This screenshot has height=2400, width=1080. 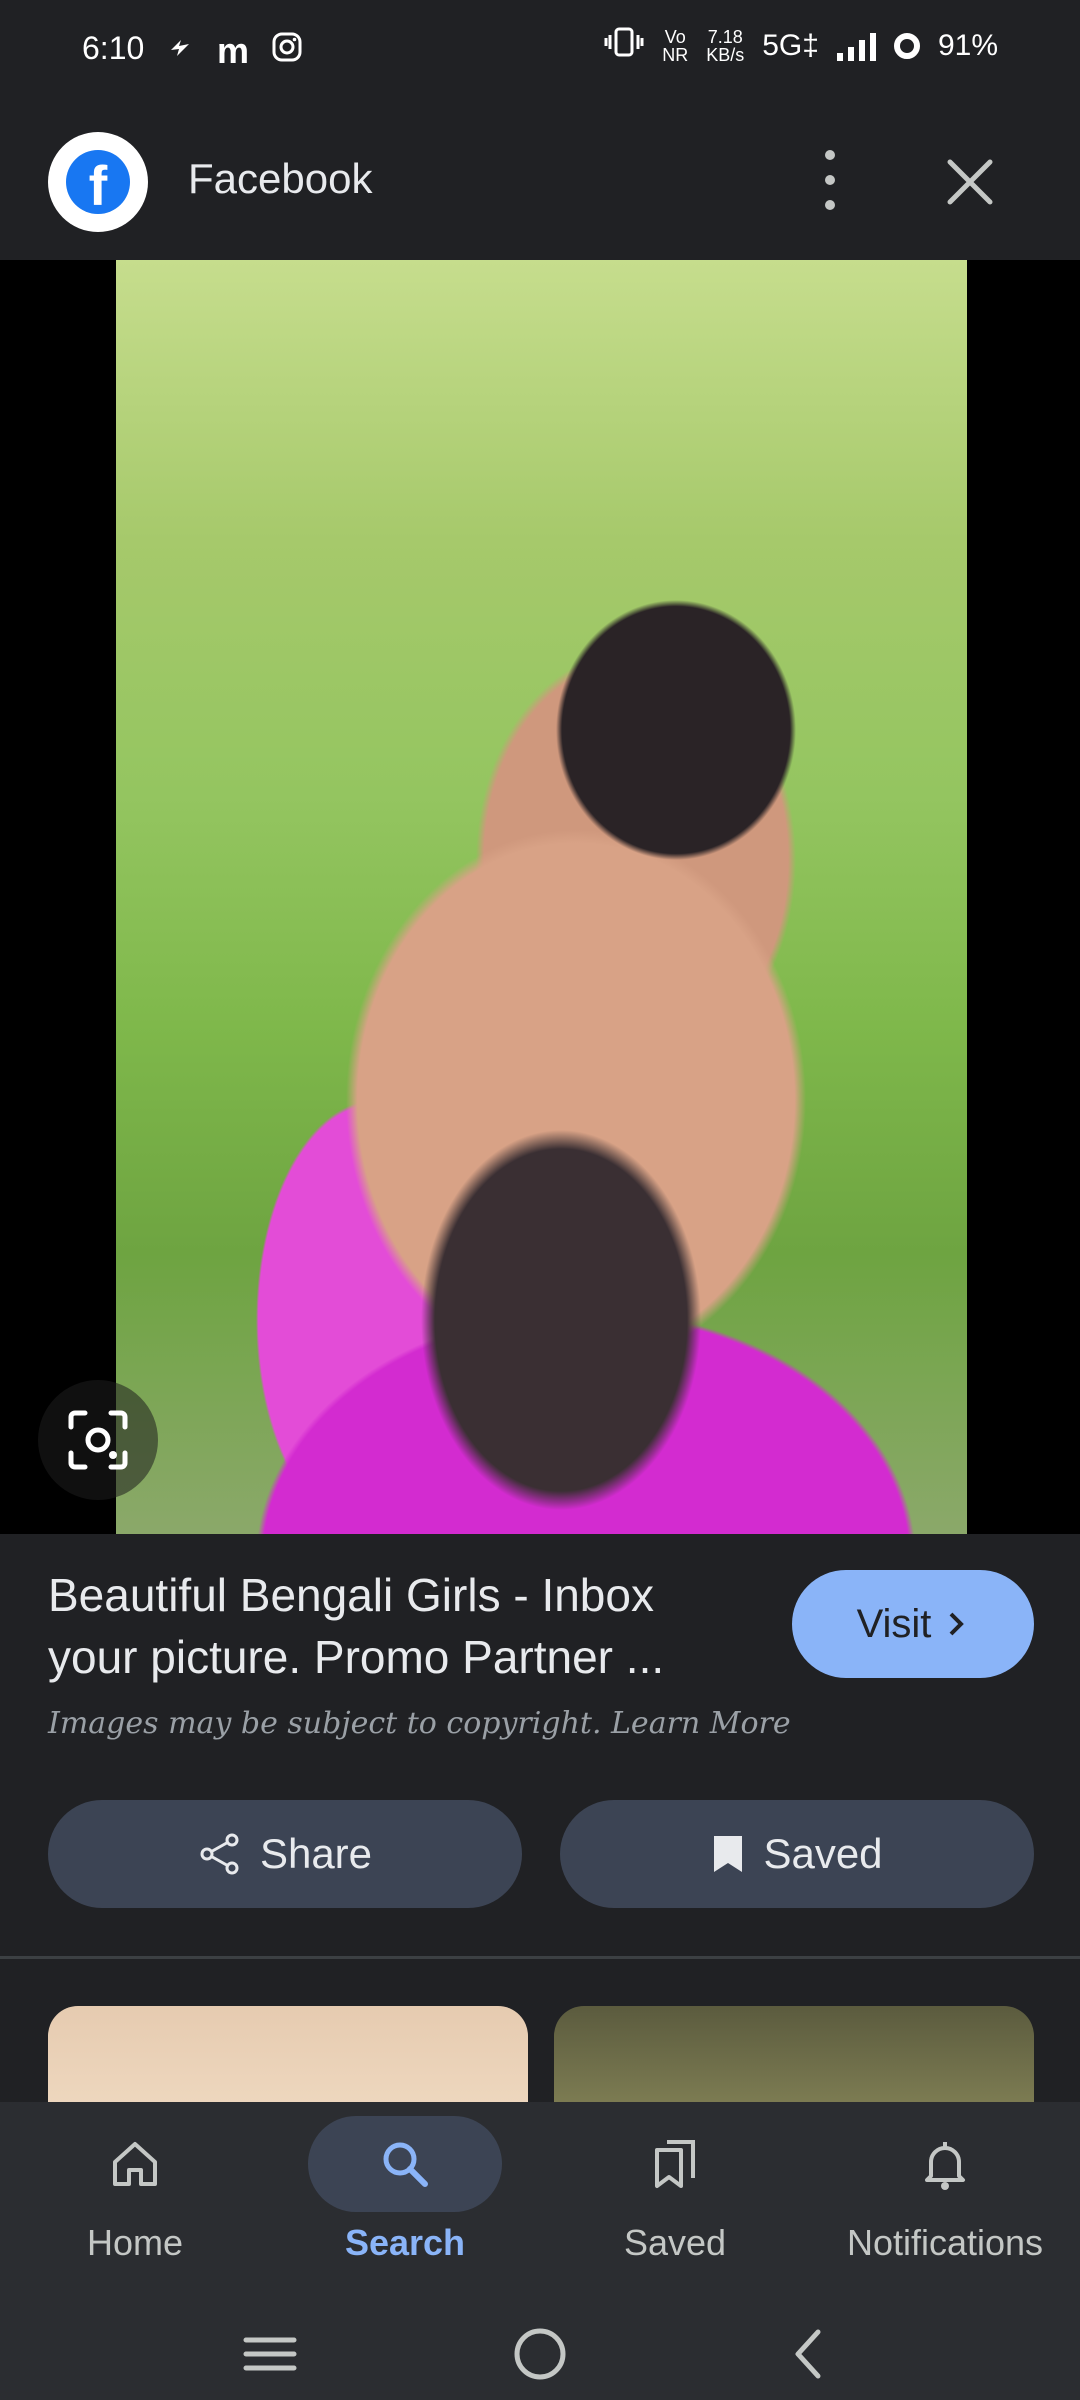 I want to click on search-icon, so click(x=405, y=2164).